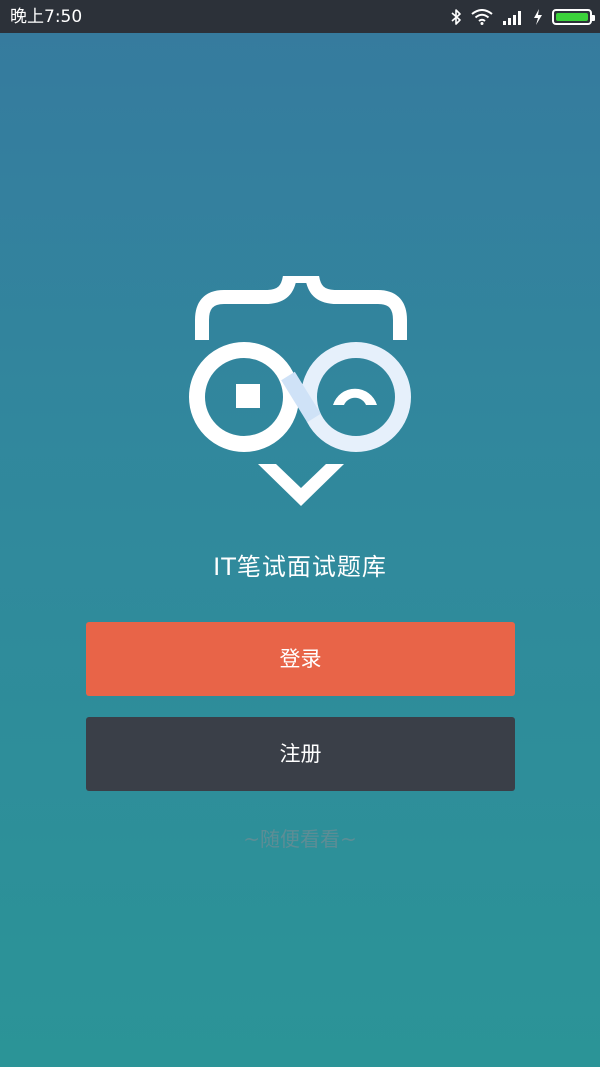  I want to click on signal-icon, so click(513, 17).